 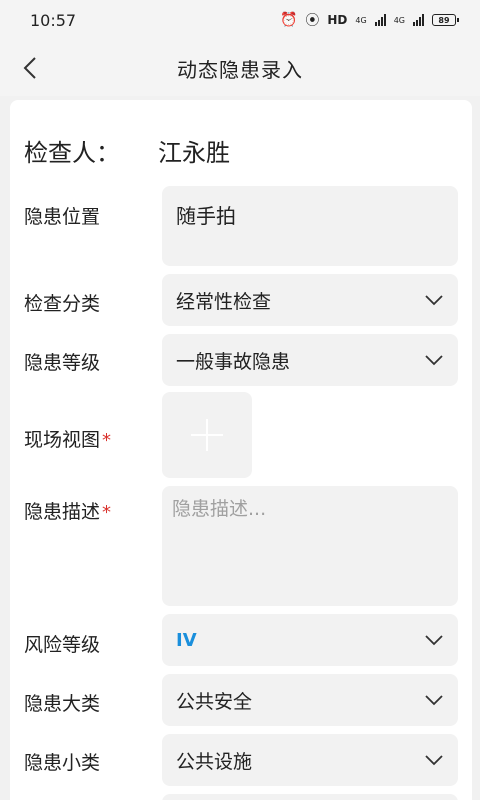 What do you see at coordinates (224, 301) in the screenshot?
I see `category-value: 经常性检查` at bounding box center [224, 301].